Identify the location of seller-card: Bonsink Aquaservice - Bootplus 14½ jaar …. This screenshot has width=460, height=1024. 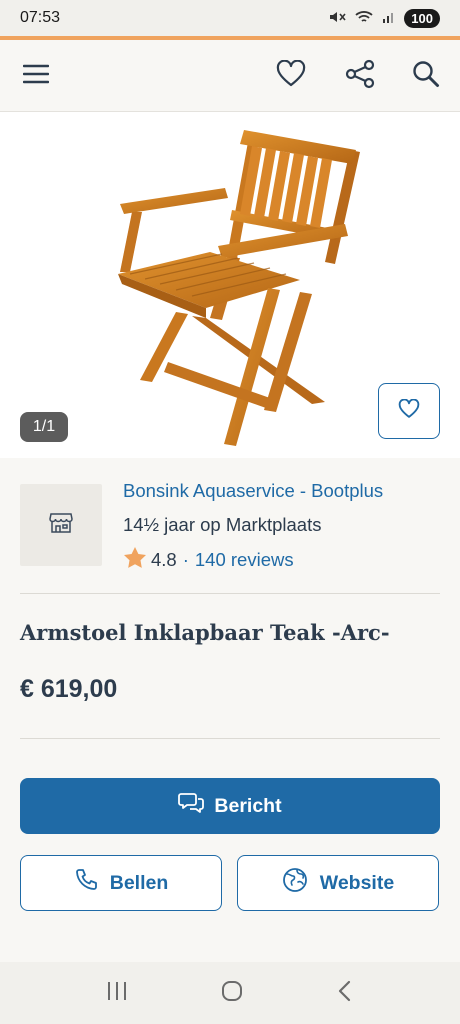
(230, 526).